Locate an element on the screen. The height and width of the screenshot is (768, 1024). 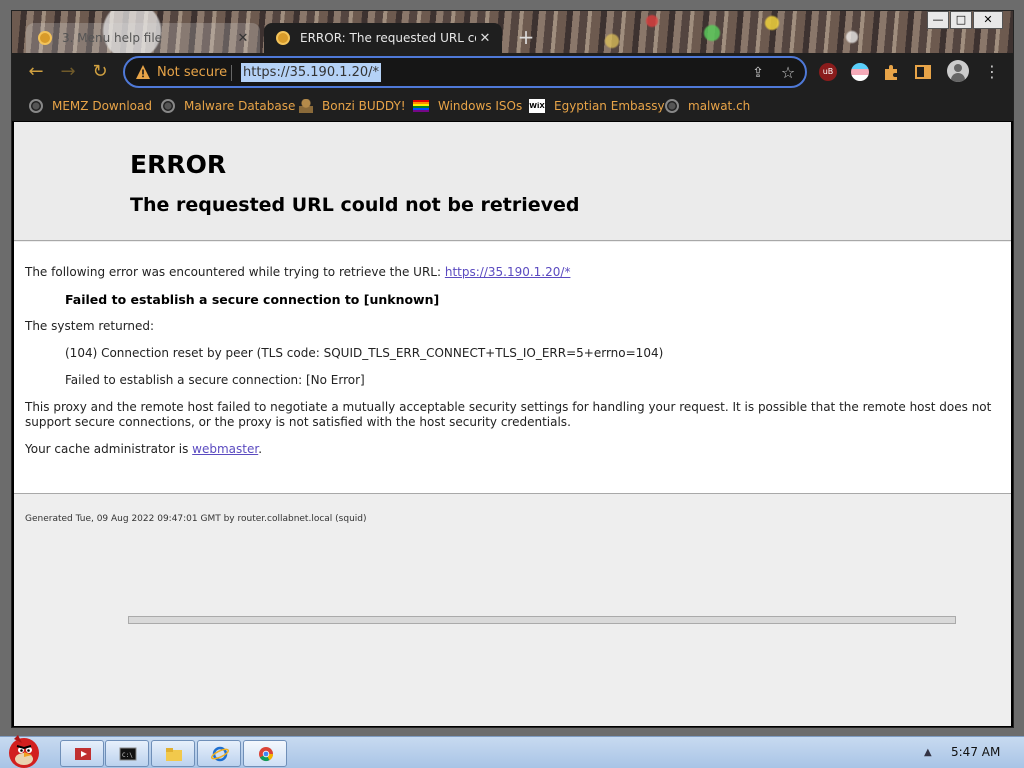
taskbar-file-explorer is located at coordinates (173, 753).